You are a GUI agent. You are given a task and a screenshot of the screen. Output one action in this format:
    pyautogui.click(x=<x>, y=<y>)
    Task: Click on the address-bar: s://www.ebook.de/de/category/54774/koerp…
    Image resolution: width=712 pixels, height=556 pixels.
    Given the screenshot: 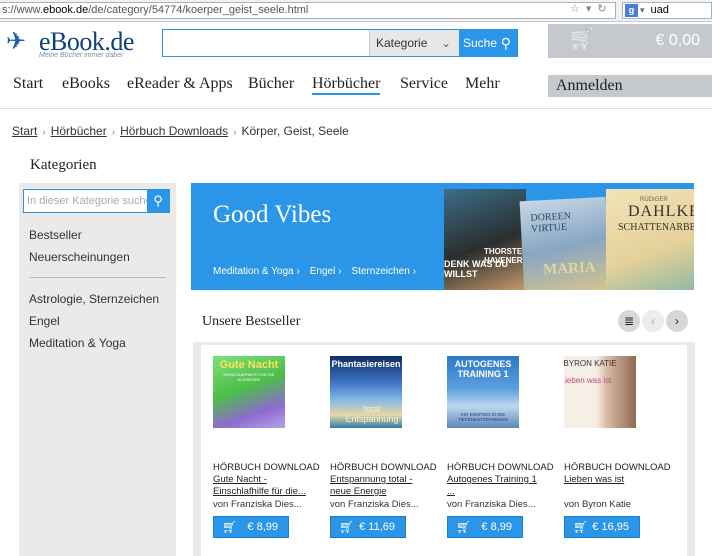 What is the action you would take?
    pyautogui.click(x=308, y=10)
    